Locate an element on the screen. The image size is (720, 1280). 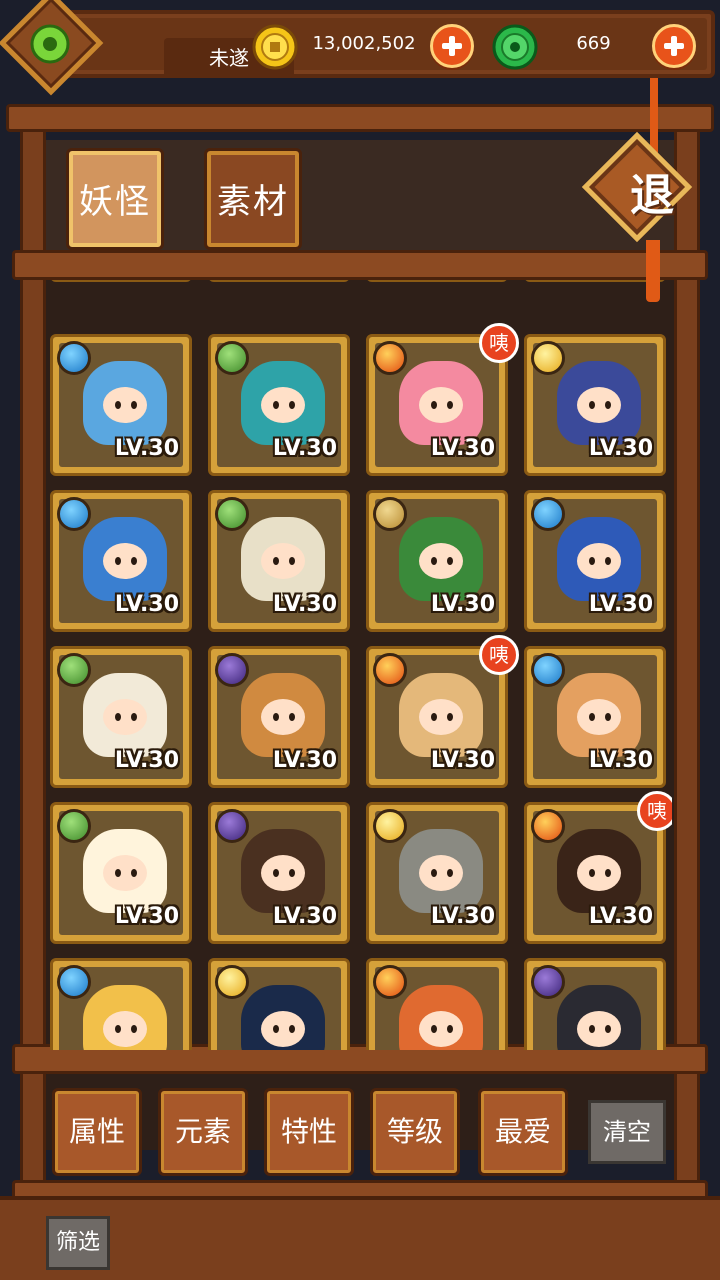
tab-yokai: 妖怪 is located at coordinates (115, 199).